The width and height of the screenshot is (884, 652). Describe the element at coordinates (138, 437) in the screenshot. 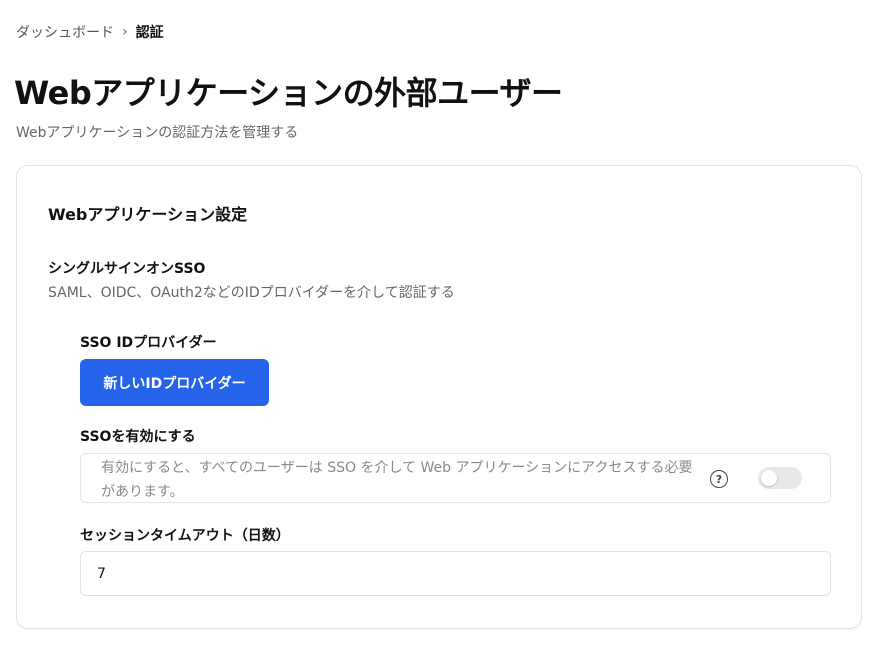

I see `sso-enable-label: SSOを有効にする` at that location.